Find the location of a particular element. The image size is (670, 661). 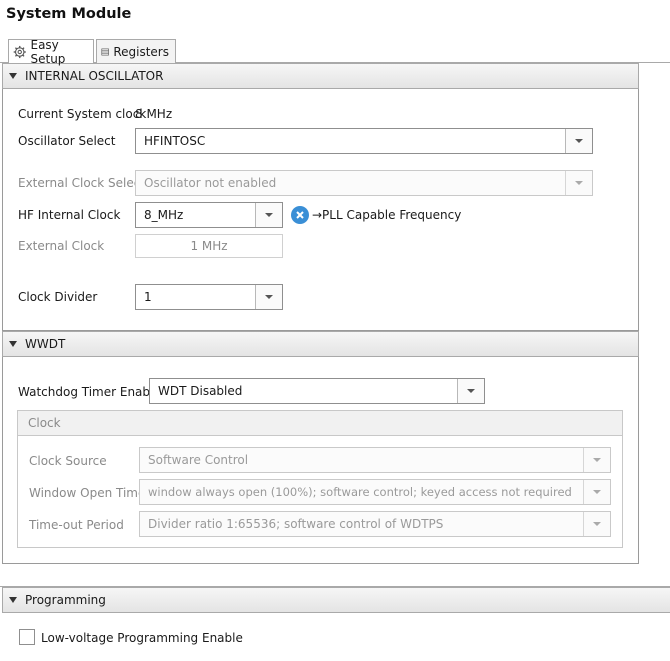

ext-clock-select-value: Oscillator not enabled is located at coordinates (210, 183).